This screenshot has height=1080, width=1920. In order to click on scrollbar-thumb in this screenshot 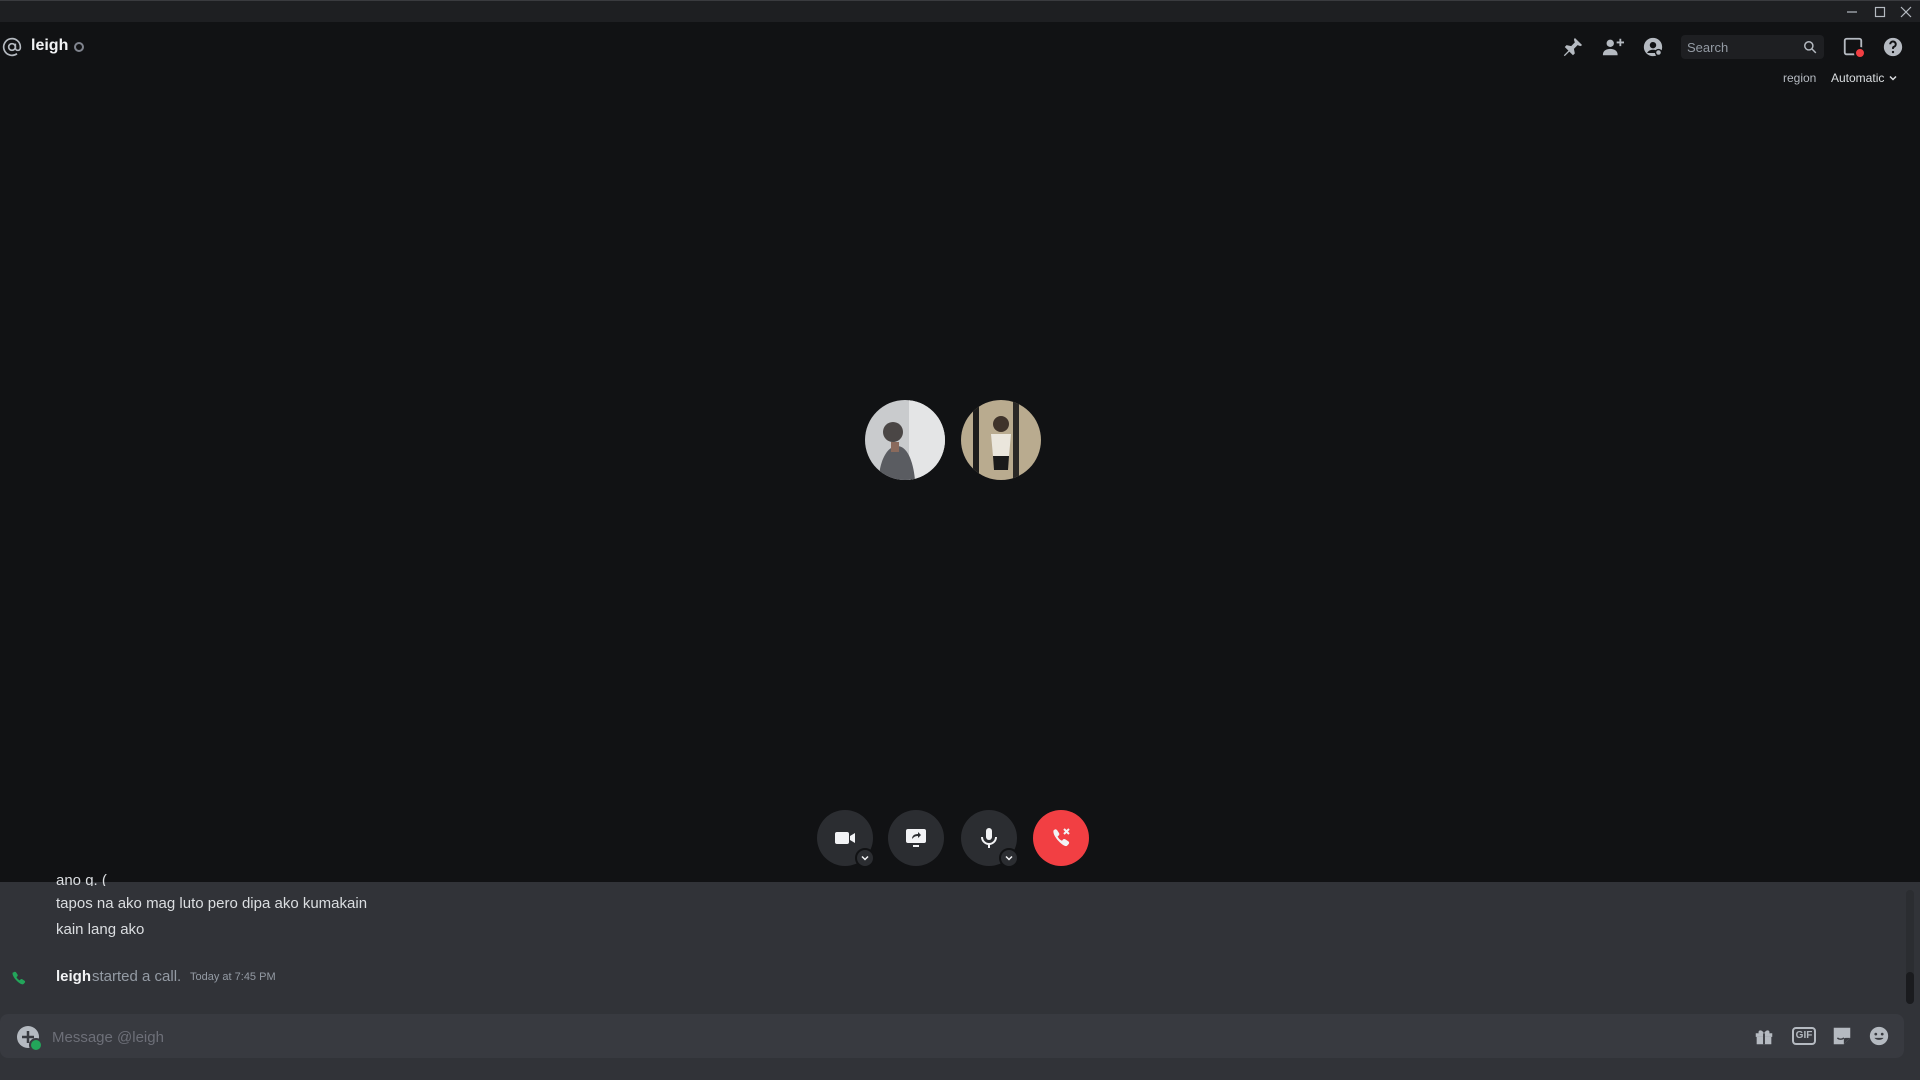, I will do `click(1910, 988)`.